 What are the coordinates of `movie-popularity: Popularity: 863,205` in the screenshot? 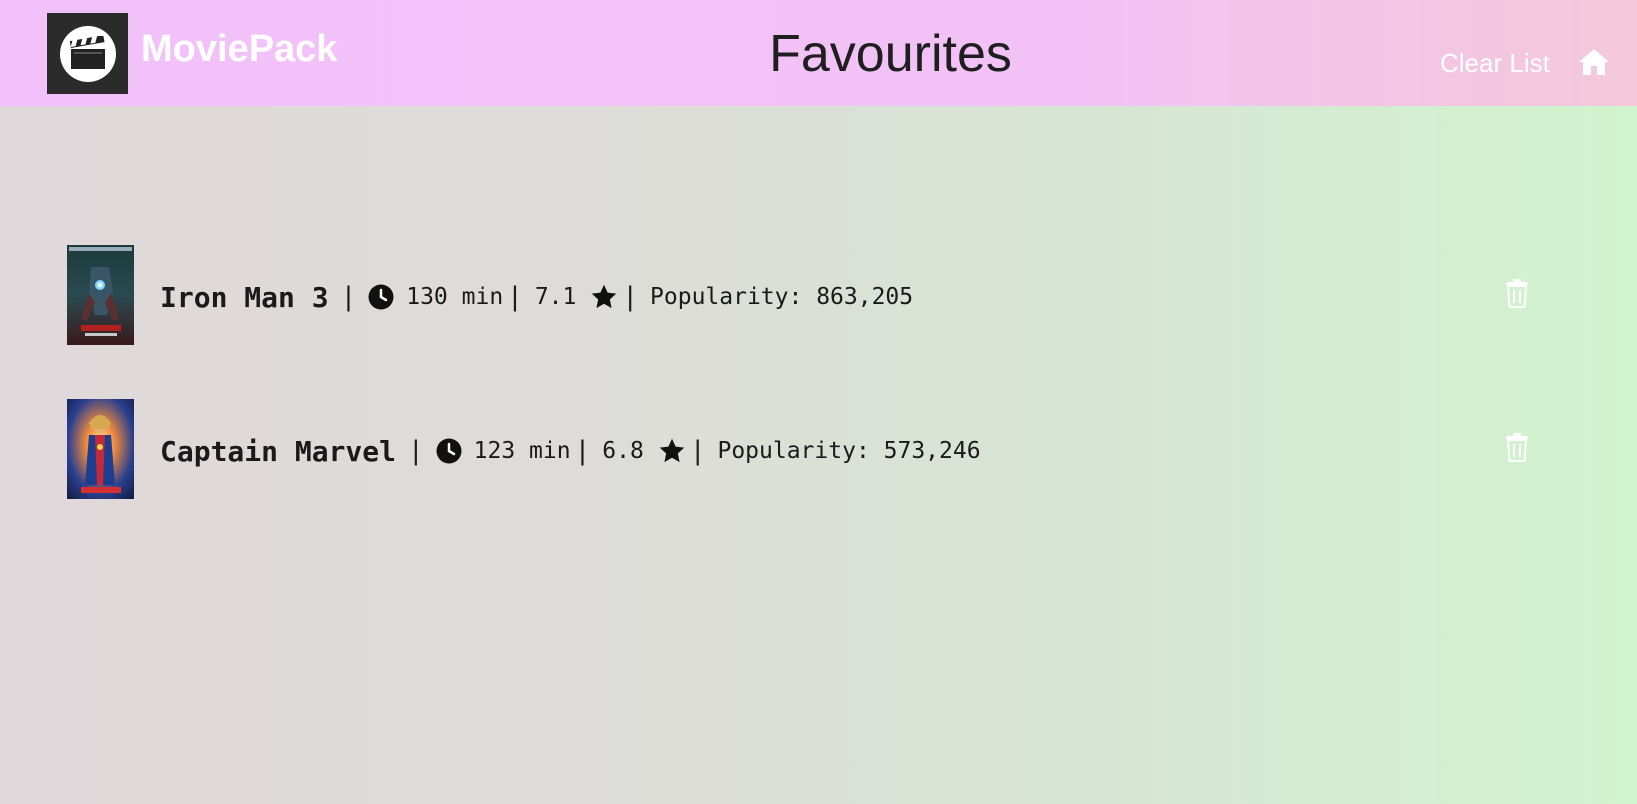 It's located at (782, 297).